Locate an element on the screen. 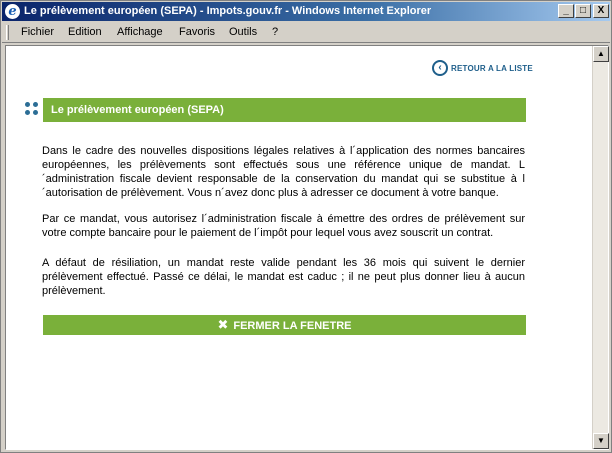 This screenshot has height=453, width=612. scroll-down-button: ▼ is located at coordinates (601, 441).